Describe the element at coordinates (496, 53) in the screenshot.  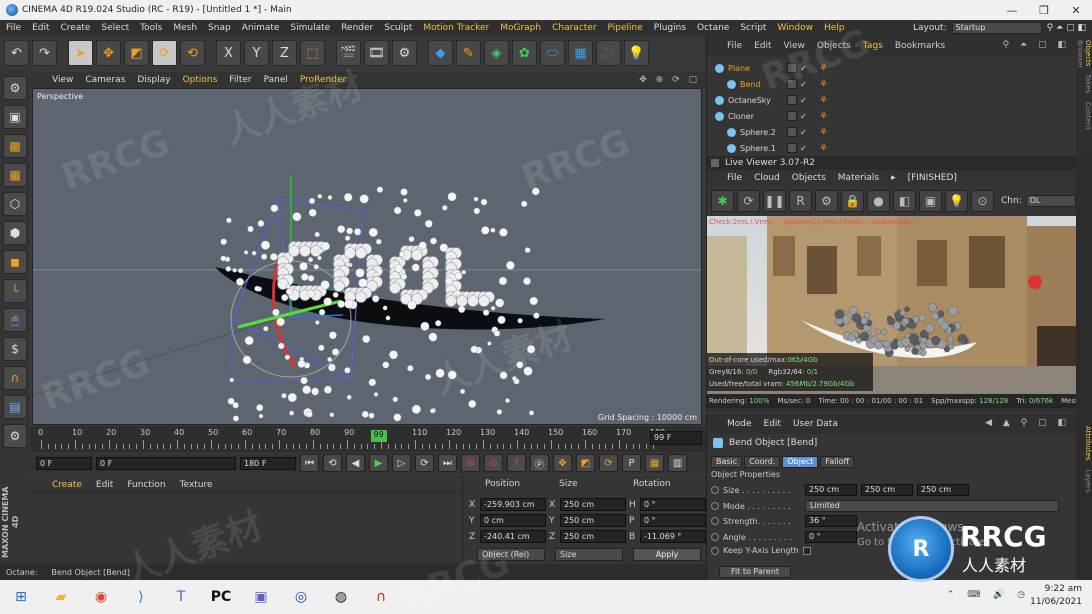
I see `subdivision-icon: ◈` at that location.